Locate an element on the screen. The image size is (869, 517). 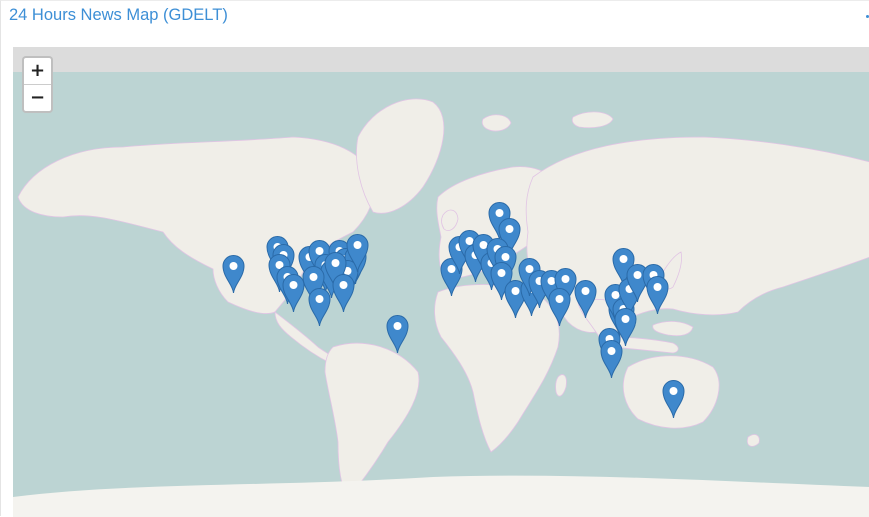
zoom-control: + − is located at coordinates (37, 84).